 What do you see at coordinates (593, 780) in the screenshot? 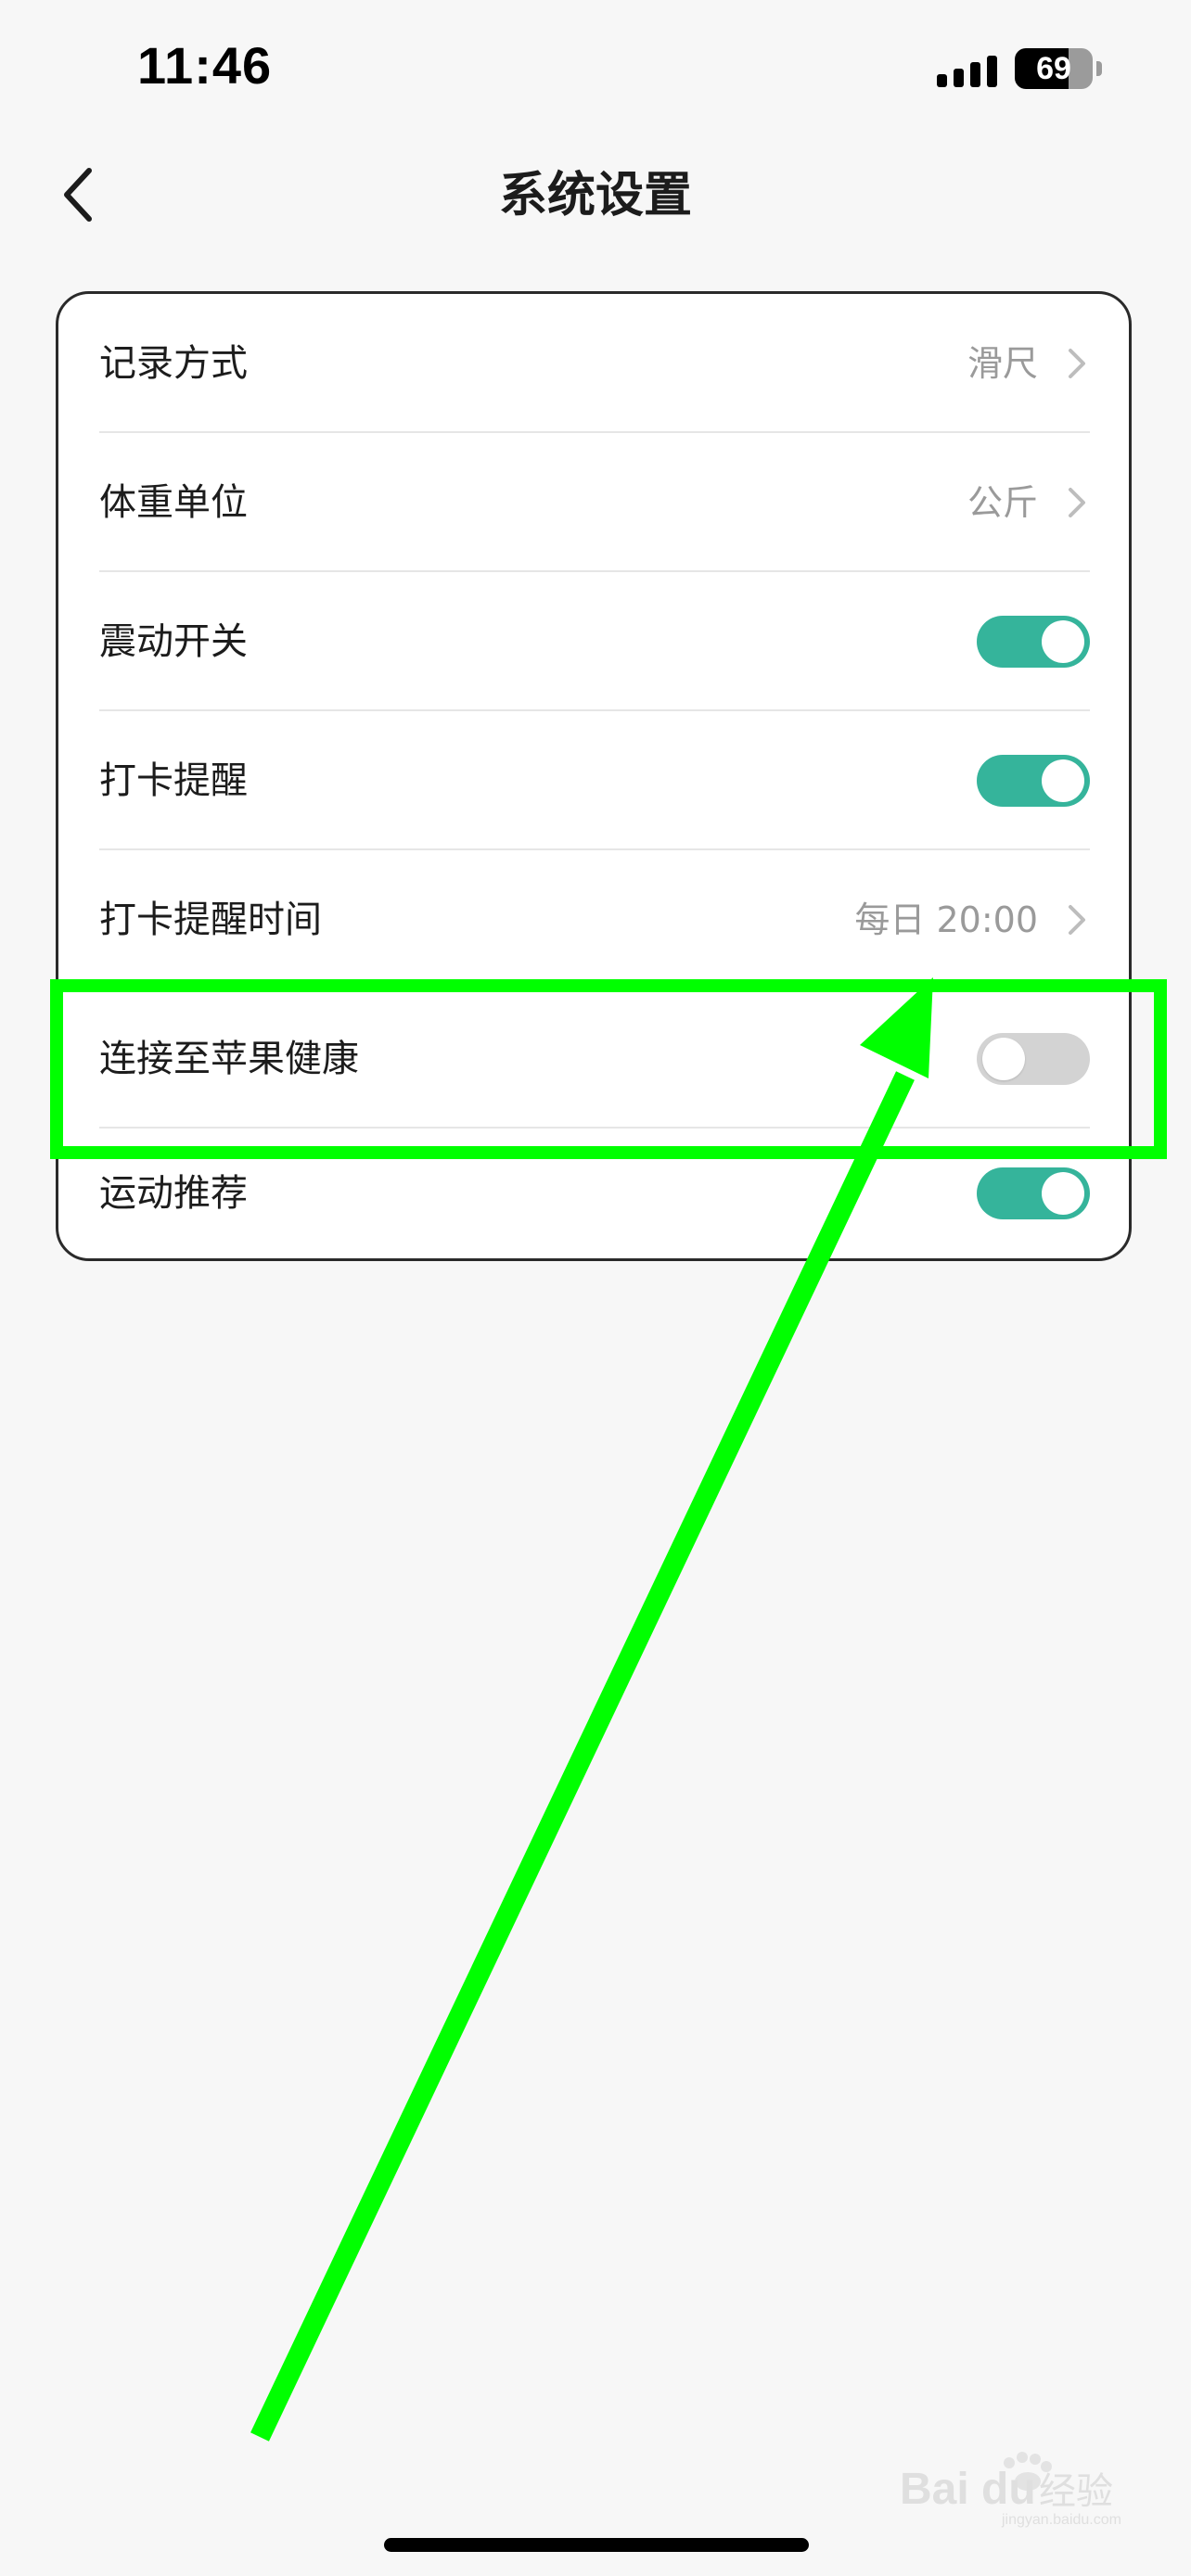
I see `setting-row-checkin-reminder: 打卡提醒` at bounding box center [593, 780].